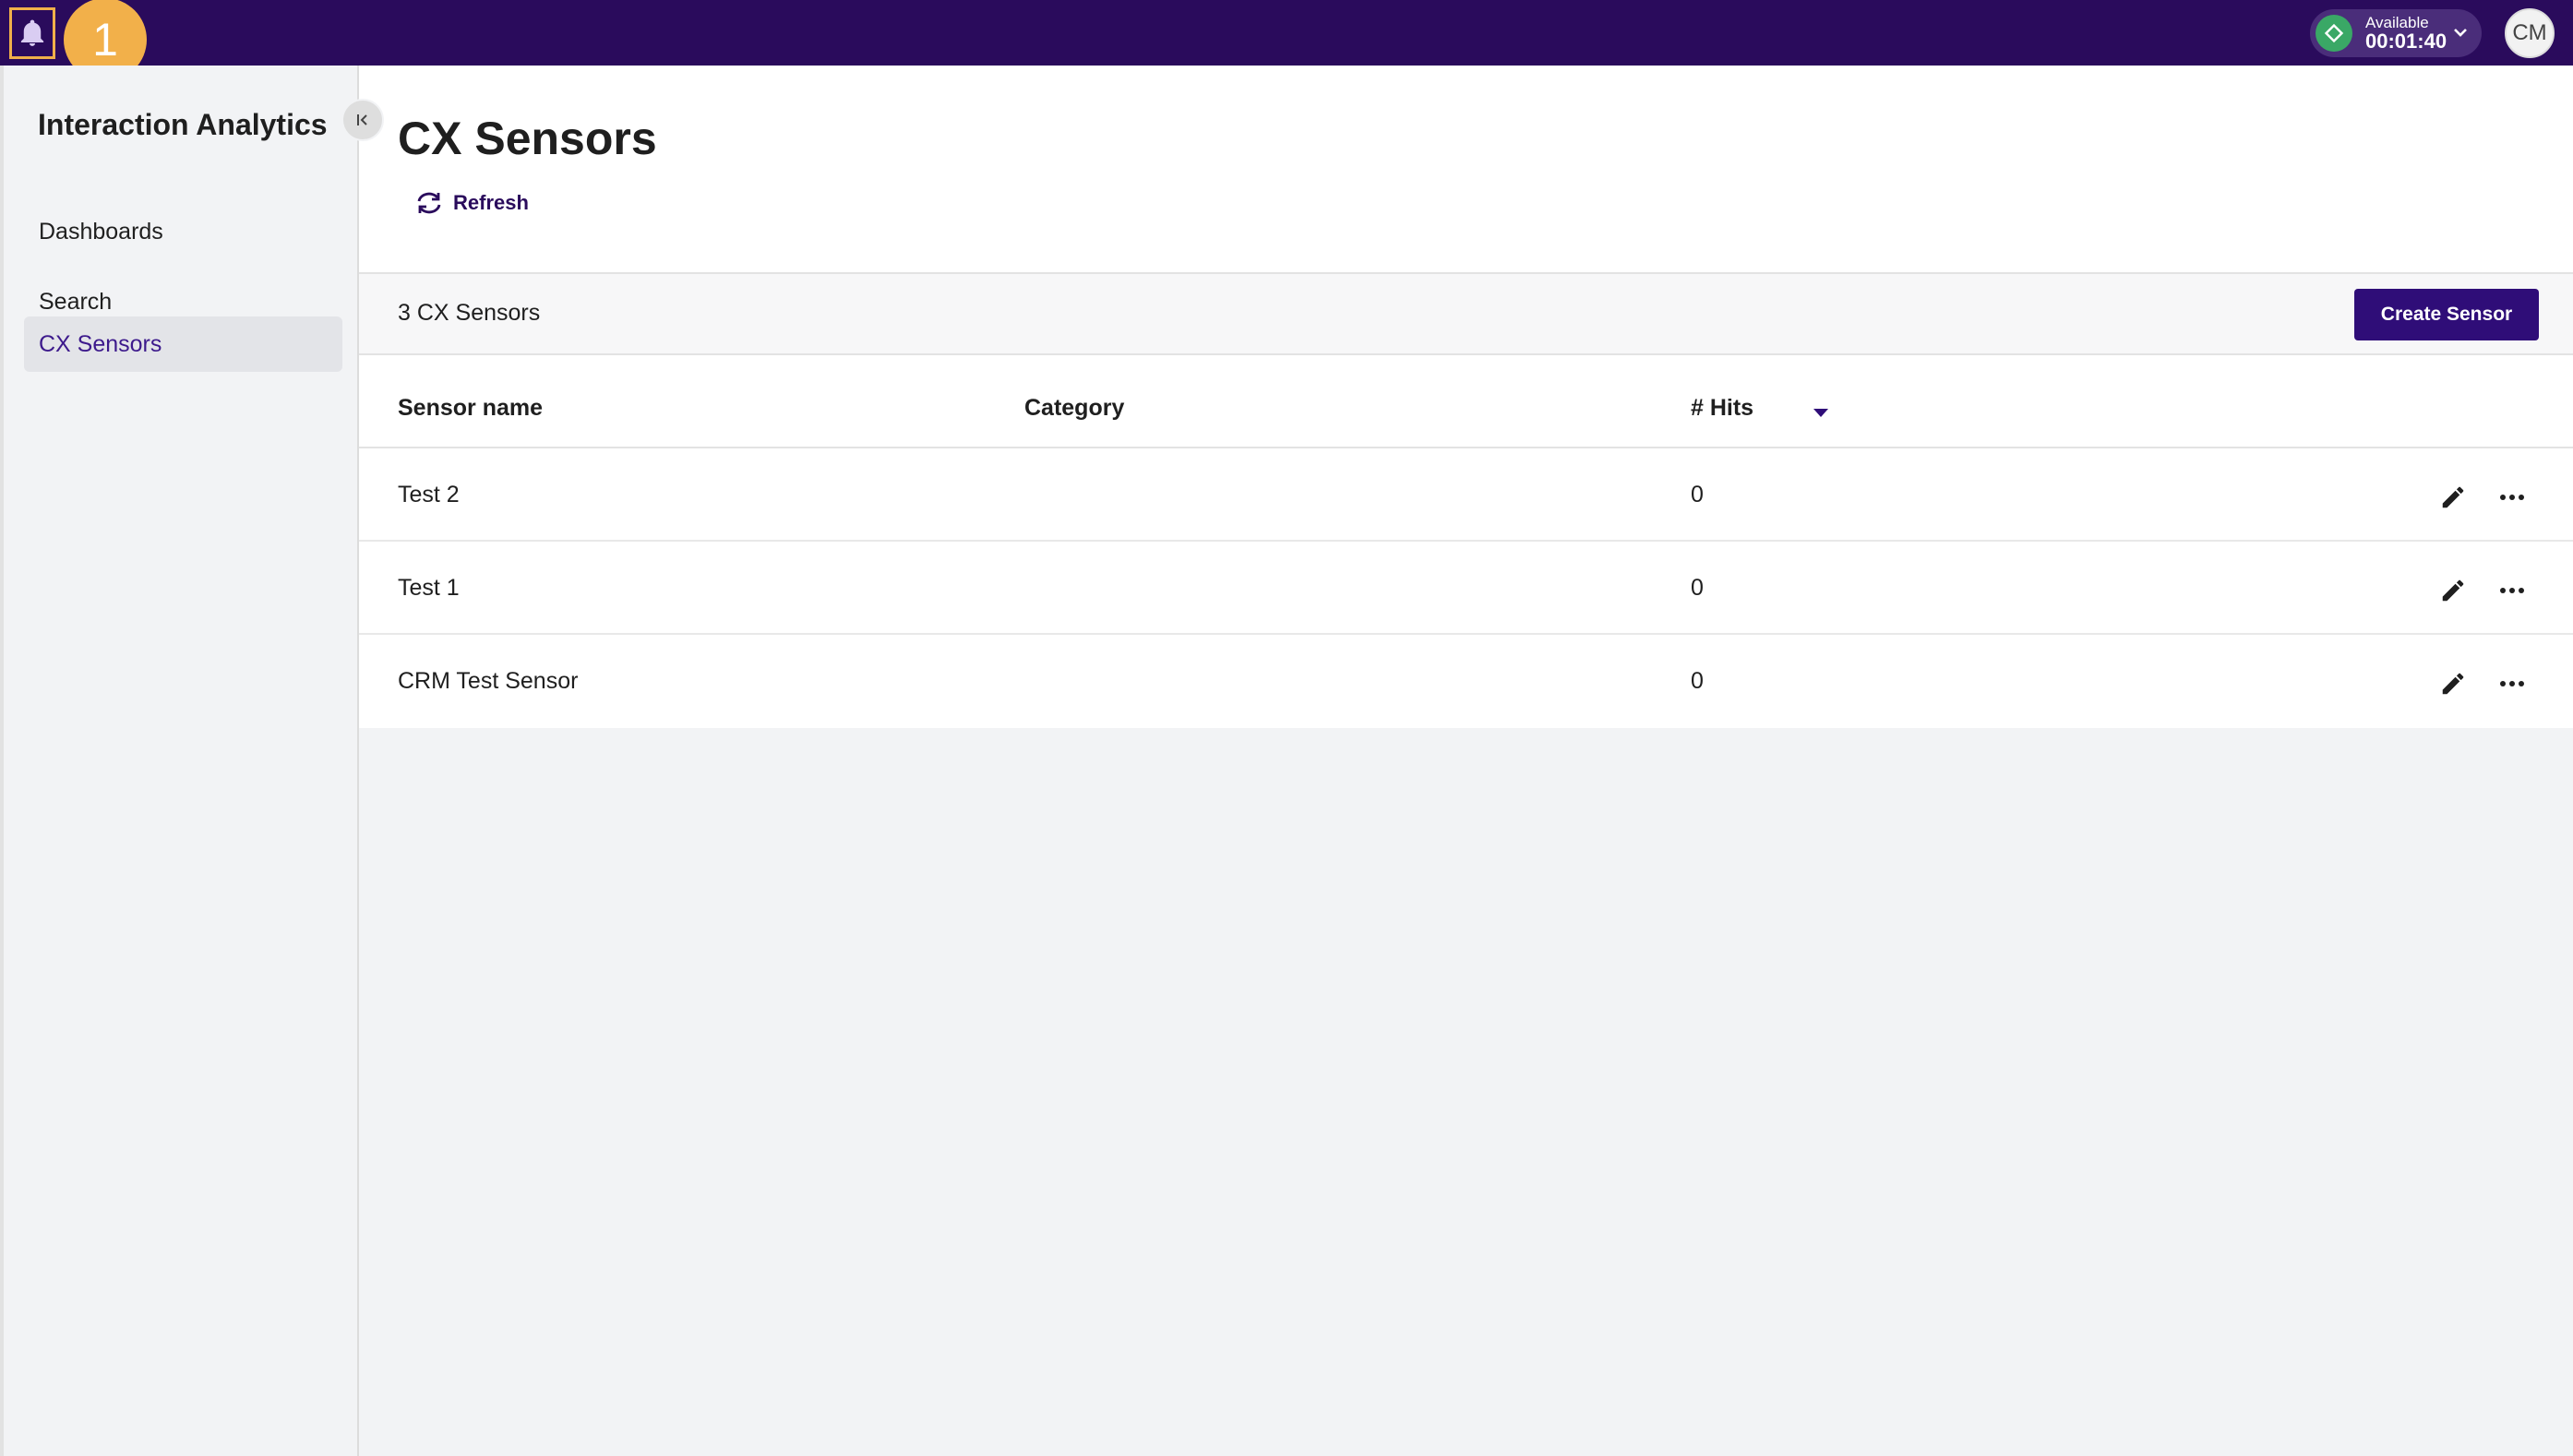  What do you see at coordinates (1821, 412) in the screenshot?
I see `sort-descending-icon` at bounding box center [1821, 412].